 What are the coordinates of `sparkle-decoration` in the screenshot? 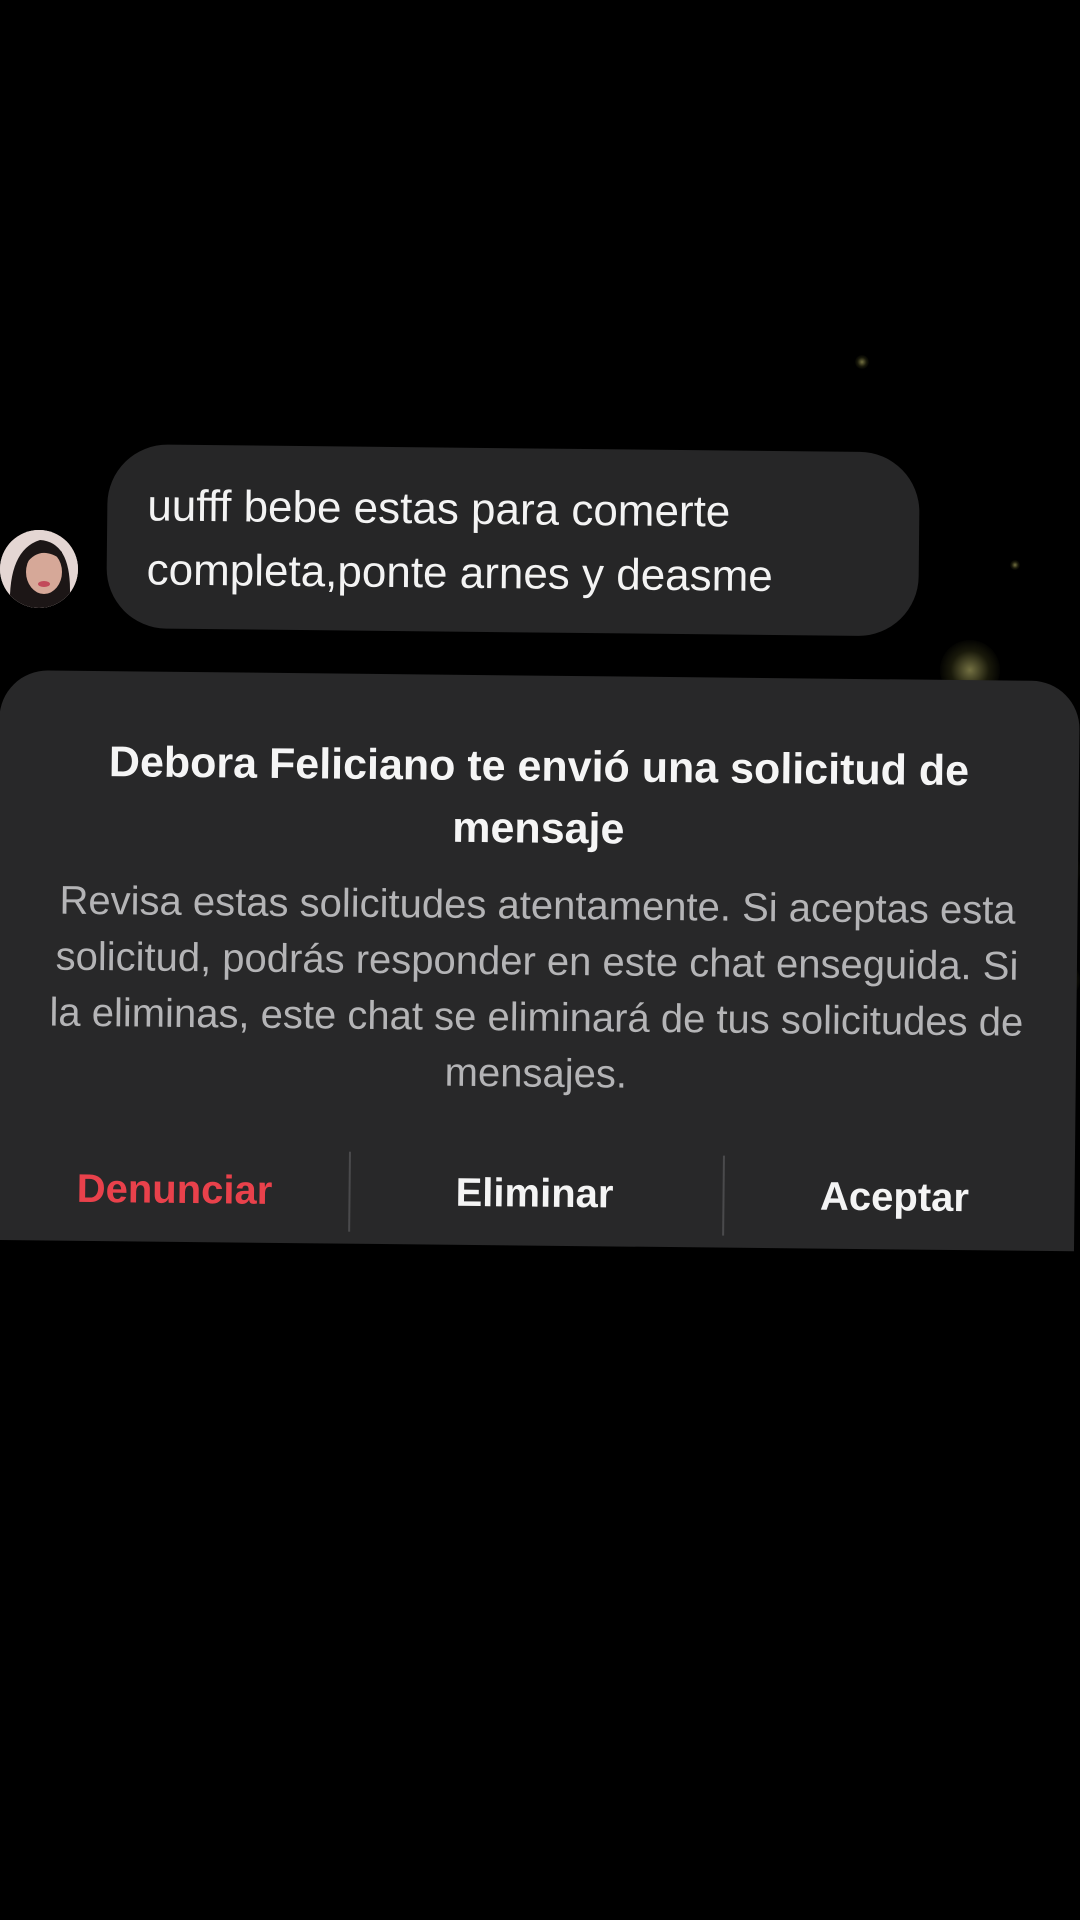 It's located at (862, 362).